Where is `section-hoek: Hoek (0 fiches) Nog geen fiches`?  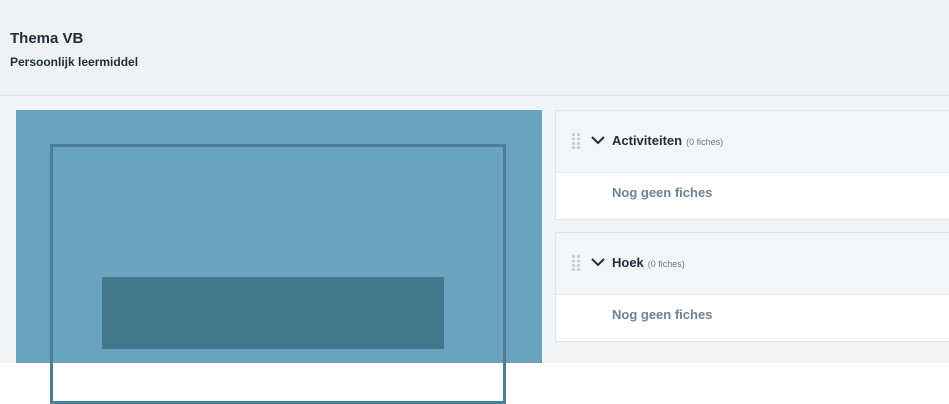
section-hoek: Hoek (0 fiches) Nog geen fiches is located at coordinates (752, 287).